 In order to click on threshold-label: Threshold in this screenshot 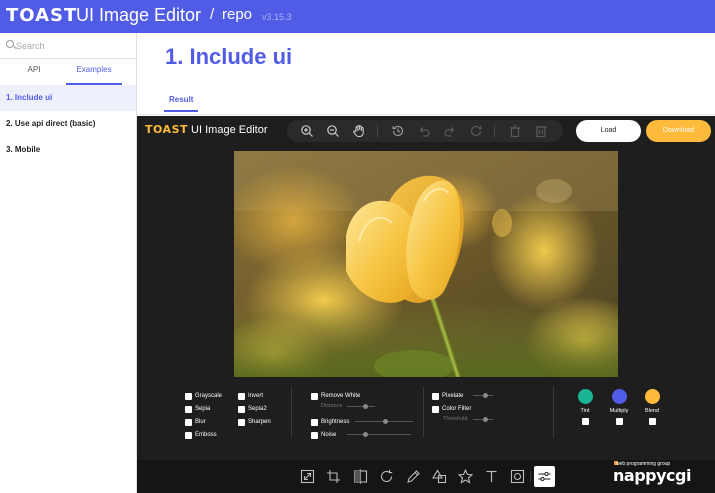, I will do `click(455, 419)`.